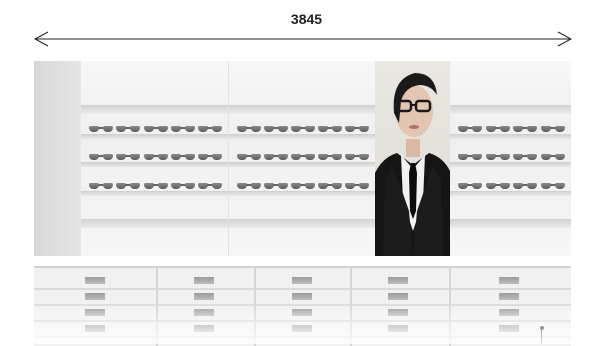 The width and height of the screenshot is (613, 346). What do you see at coordinates (306, 322) in the screenshot?
I see `bottom-fade` at bounding box center [306, 322].